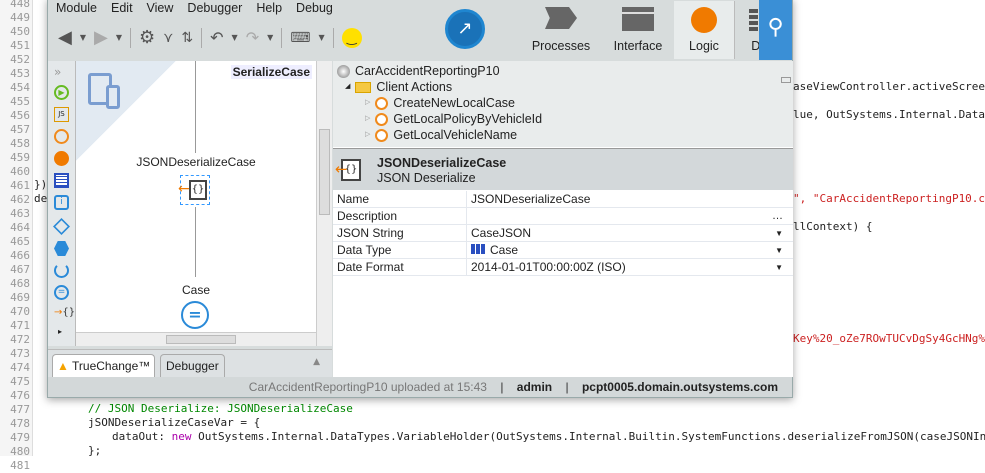 The image size is (985, 473). Describe the element at coordinates (122, 8) in the screenshot. I see `menu-edit: Edit` at that location.